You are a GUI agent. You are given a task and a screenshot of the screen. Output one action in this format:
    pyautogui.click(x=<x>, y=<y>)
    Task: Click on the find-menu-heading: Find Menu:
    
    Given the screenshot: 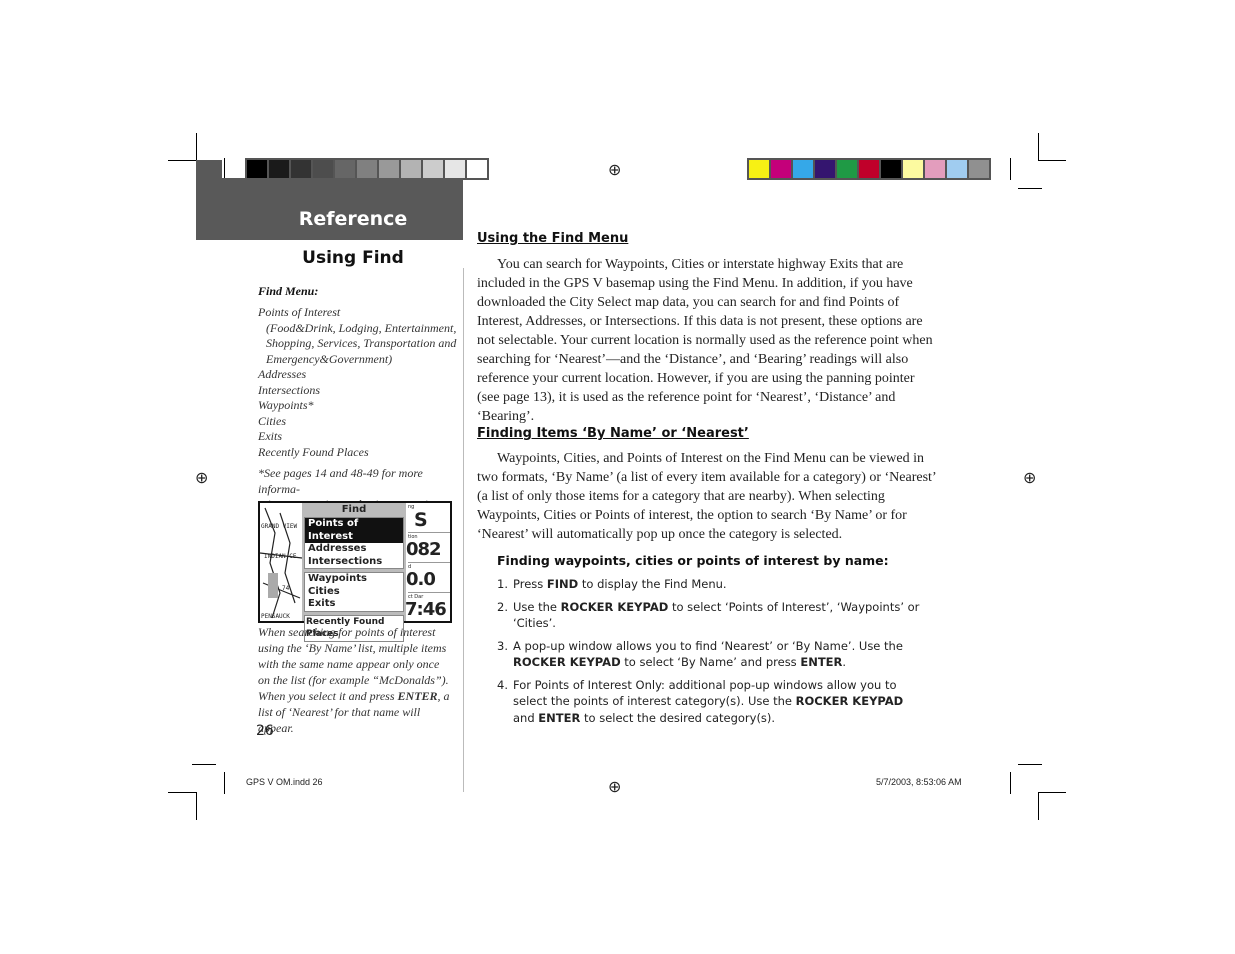 What is the action you would take?
    pyautogui.click(x=288, y=291)
    